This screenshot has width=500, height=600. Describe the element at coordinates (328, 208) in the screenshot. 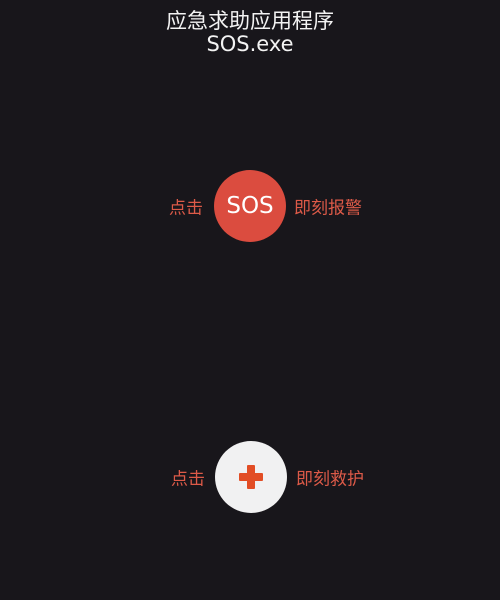

I see `sos-right-label: 即刻报警` at that location.